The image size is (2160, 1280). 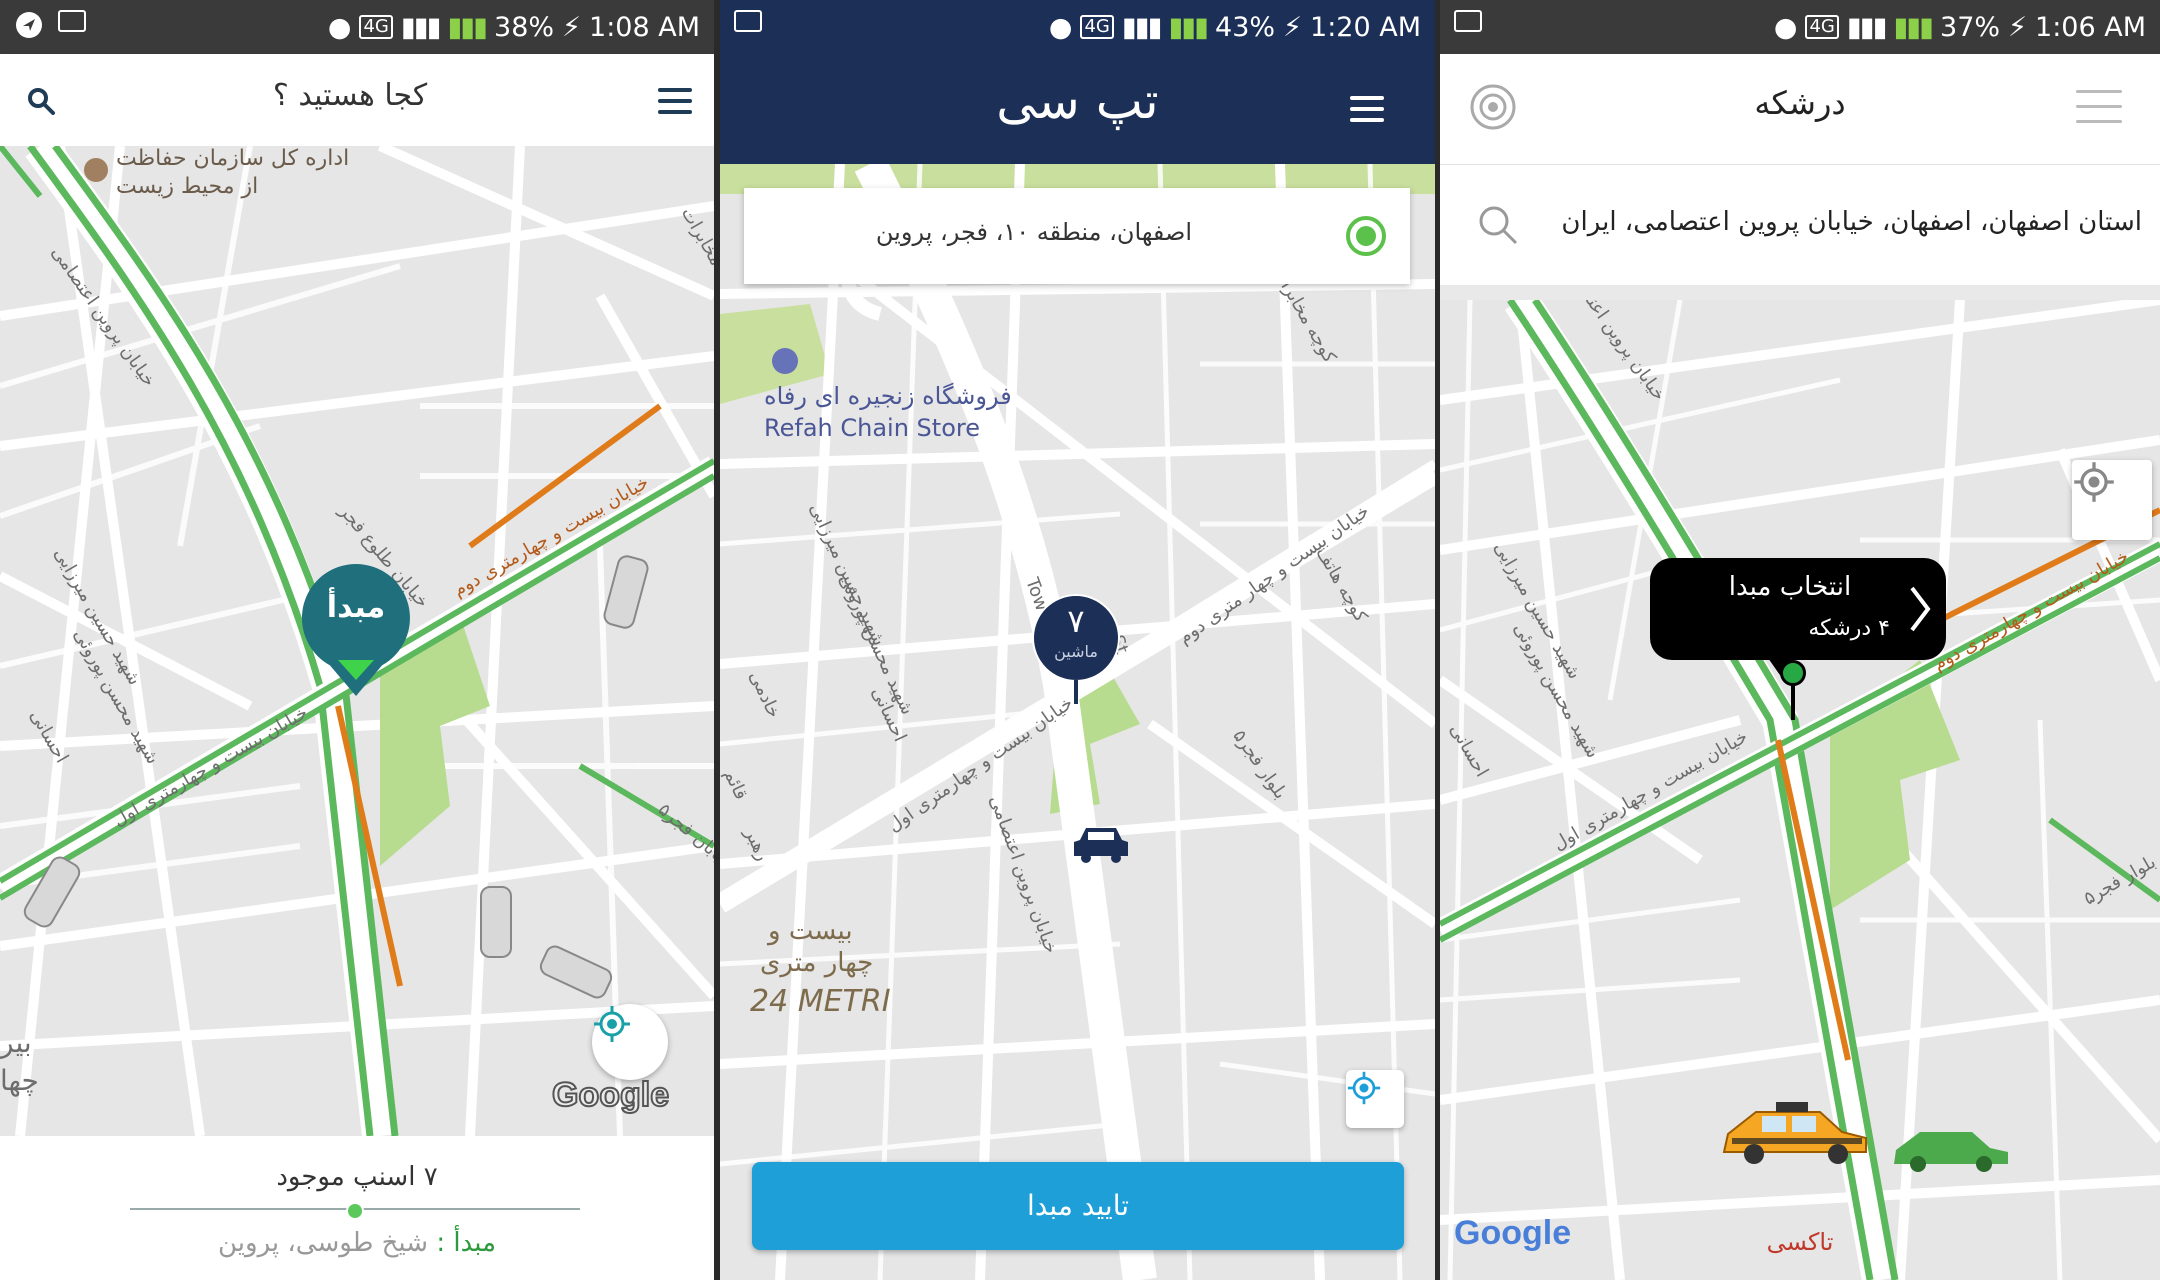 I want to click on map-label-area: بیست و, so click(x=810, y=931).